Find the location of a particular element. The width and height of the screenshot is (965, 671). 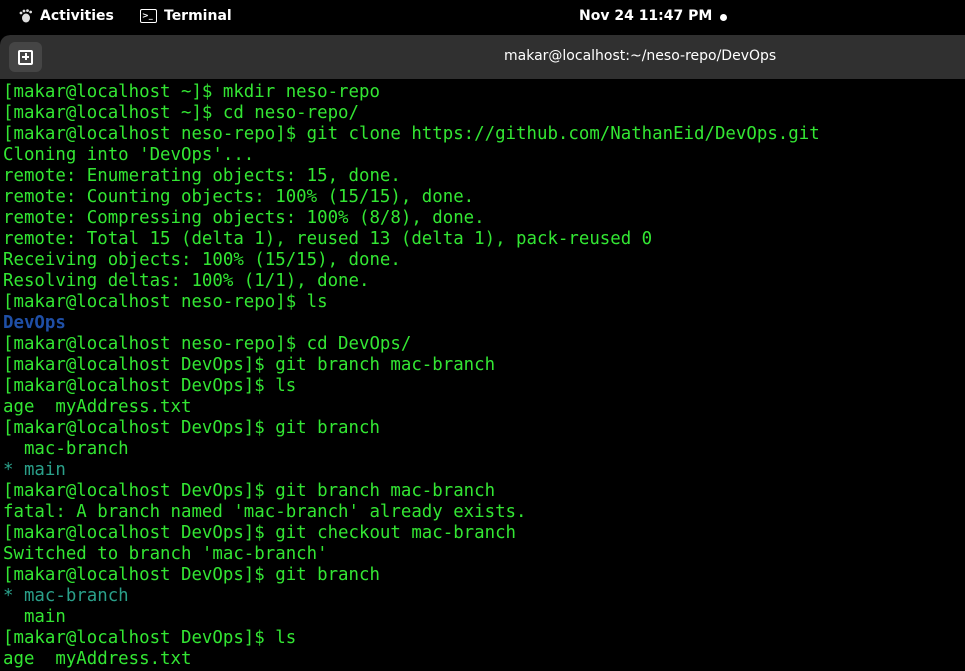

terminal-line: * mac-branch is located at coordinates (66, 596).